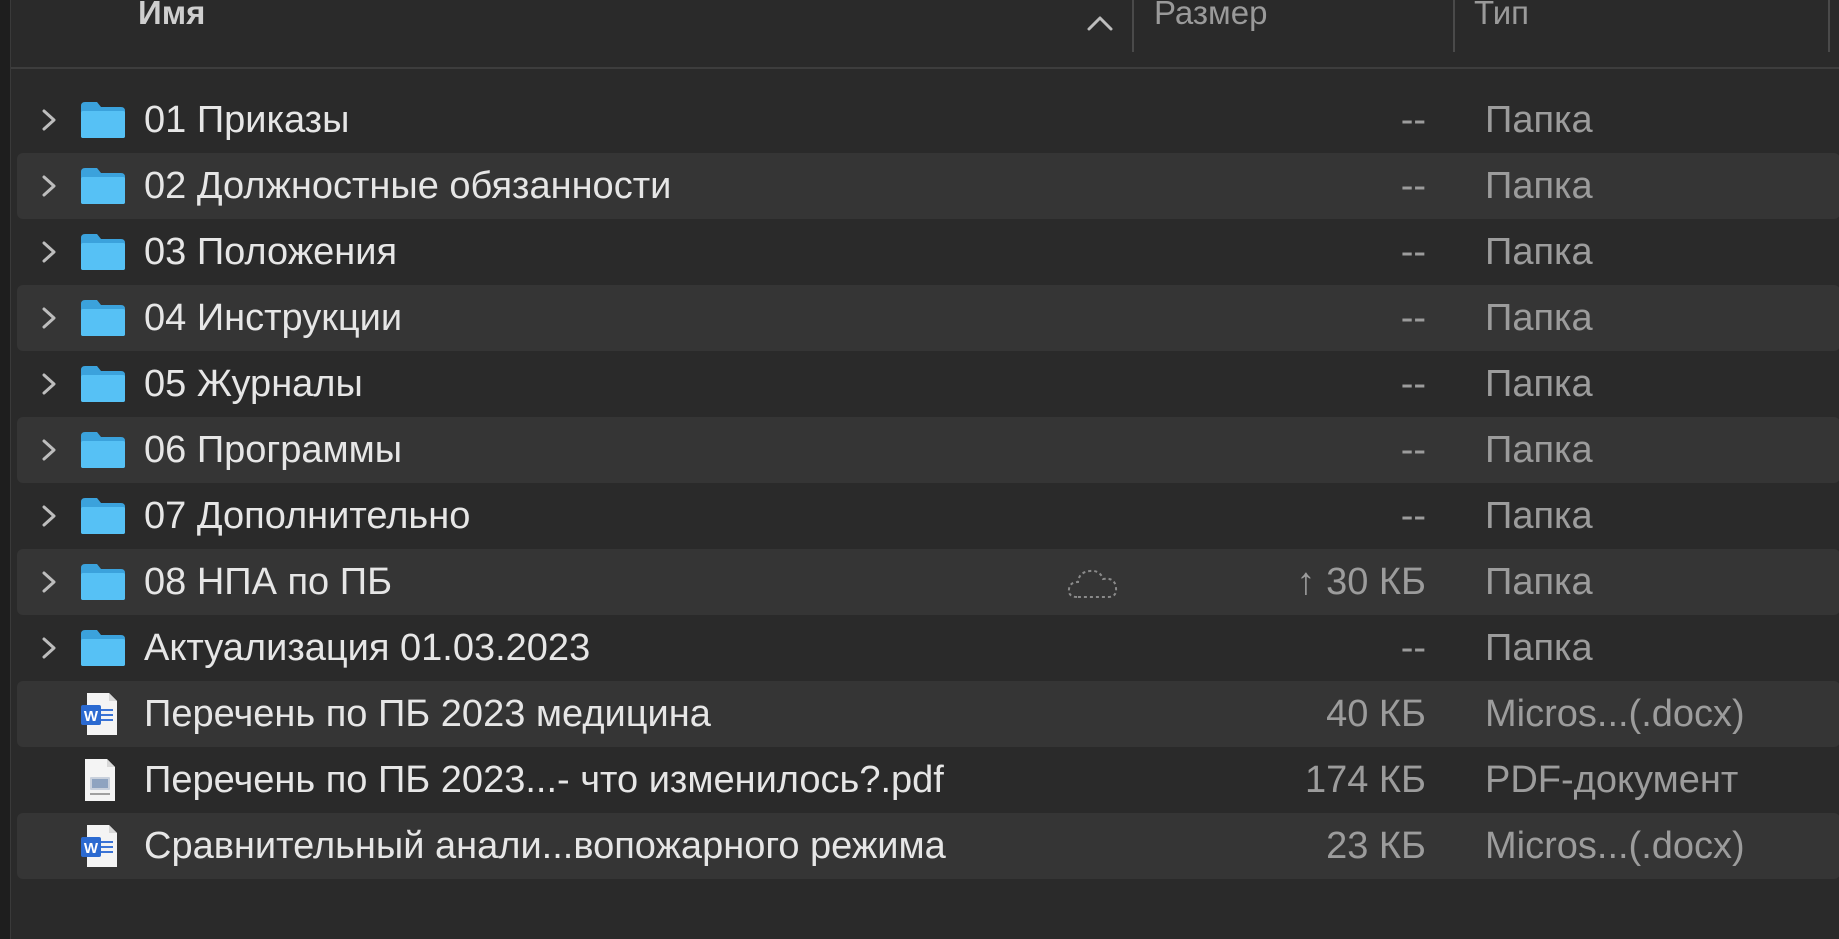 This screenshot has height=939, width=1839. I want to click on file-name: 02 Должностные обязанности, so click(408, 186).